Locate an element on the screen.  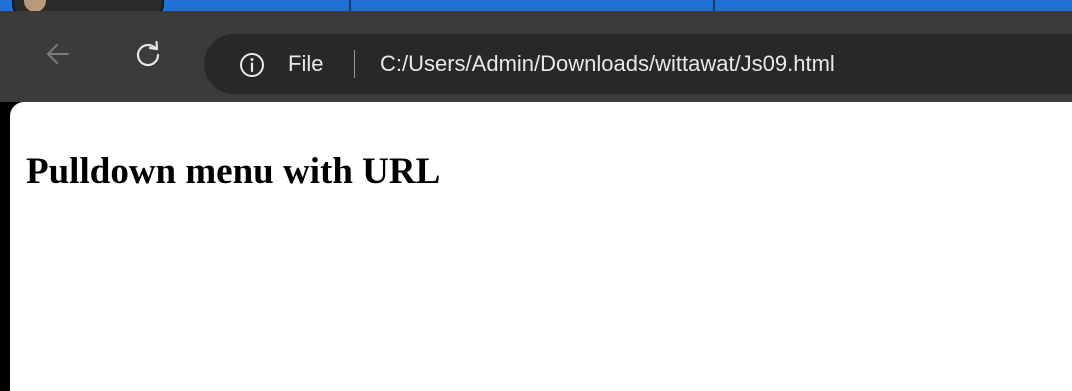
info-icon is located at coordinates (252, 65).